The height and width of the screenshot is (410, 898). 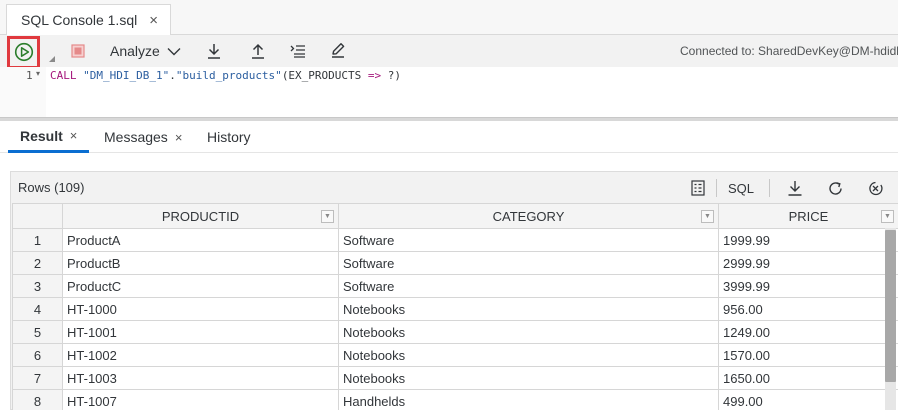 I want to click on download-button, so click(x=214, y=51).